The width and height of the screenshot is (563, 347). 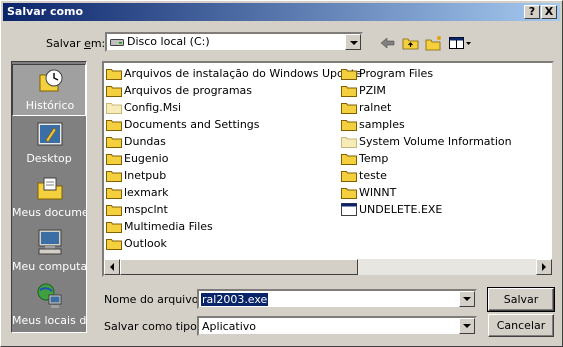 What do you see at coordinates (50, 134) in the screenshot?
I see `desktop-icon` at bounding box center [50, 134].